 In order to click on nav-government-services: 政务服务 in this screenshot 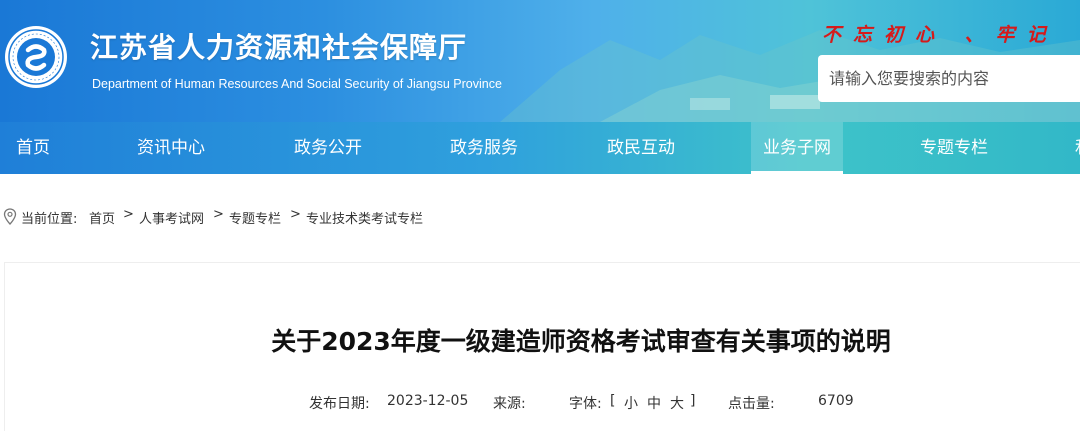, I will do `click(484, 148)`.